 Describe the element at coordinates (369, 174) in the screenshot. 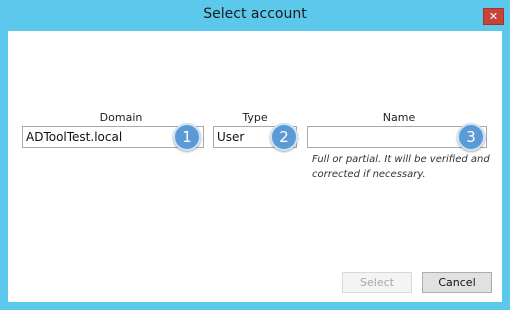

I see `name-hint-line-2: corrected if necessary.` at that location.